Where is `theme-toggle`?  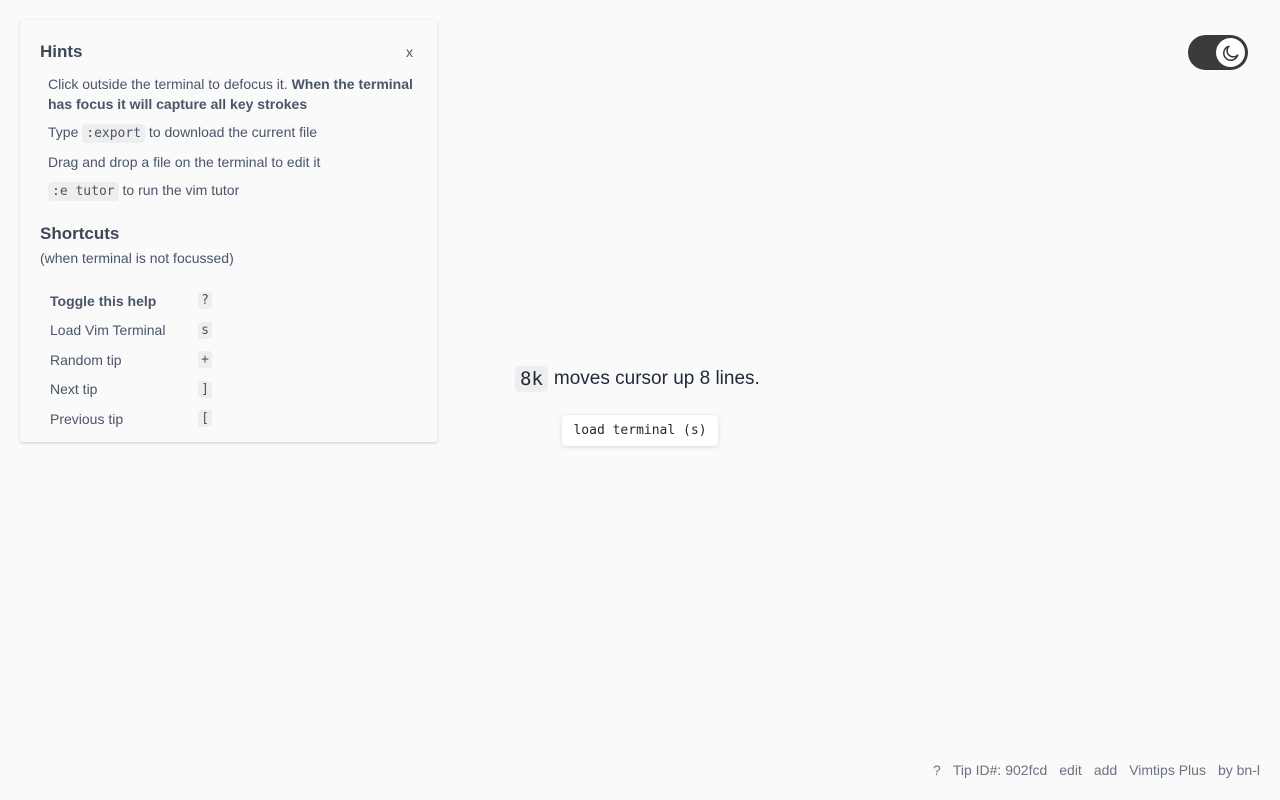 theme-toggle is located at coordinates (1218, 52).